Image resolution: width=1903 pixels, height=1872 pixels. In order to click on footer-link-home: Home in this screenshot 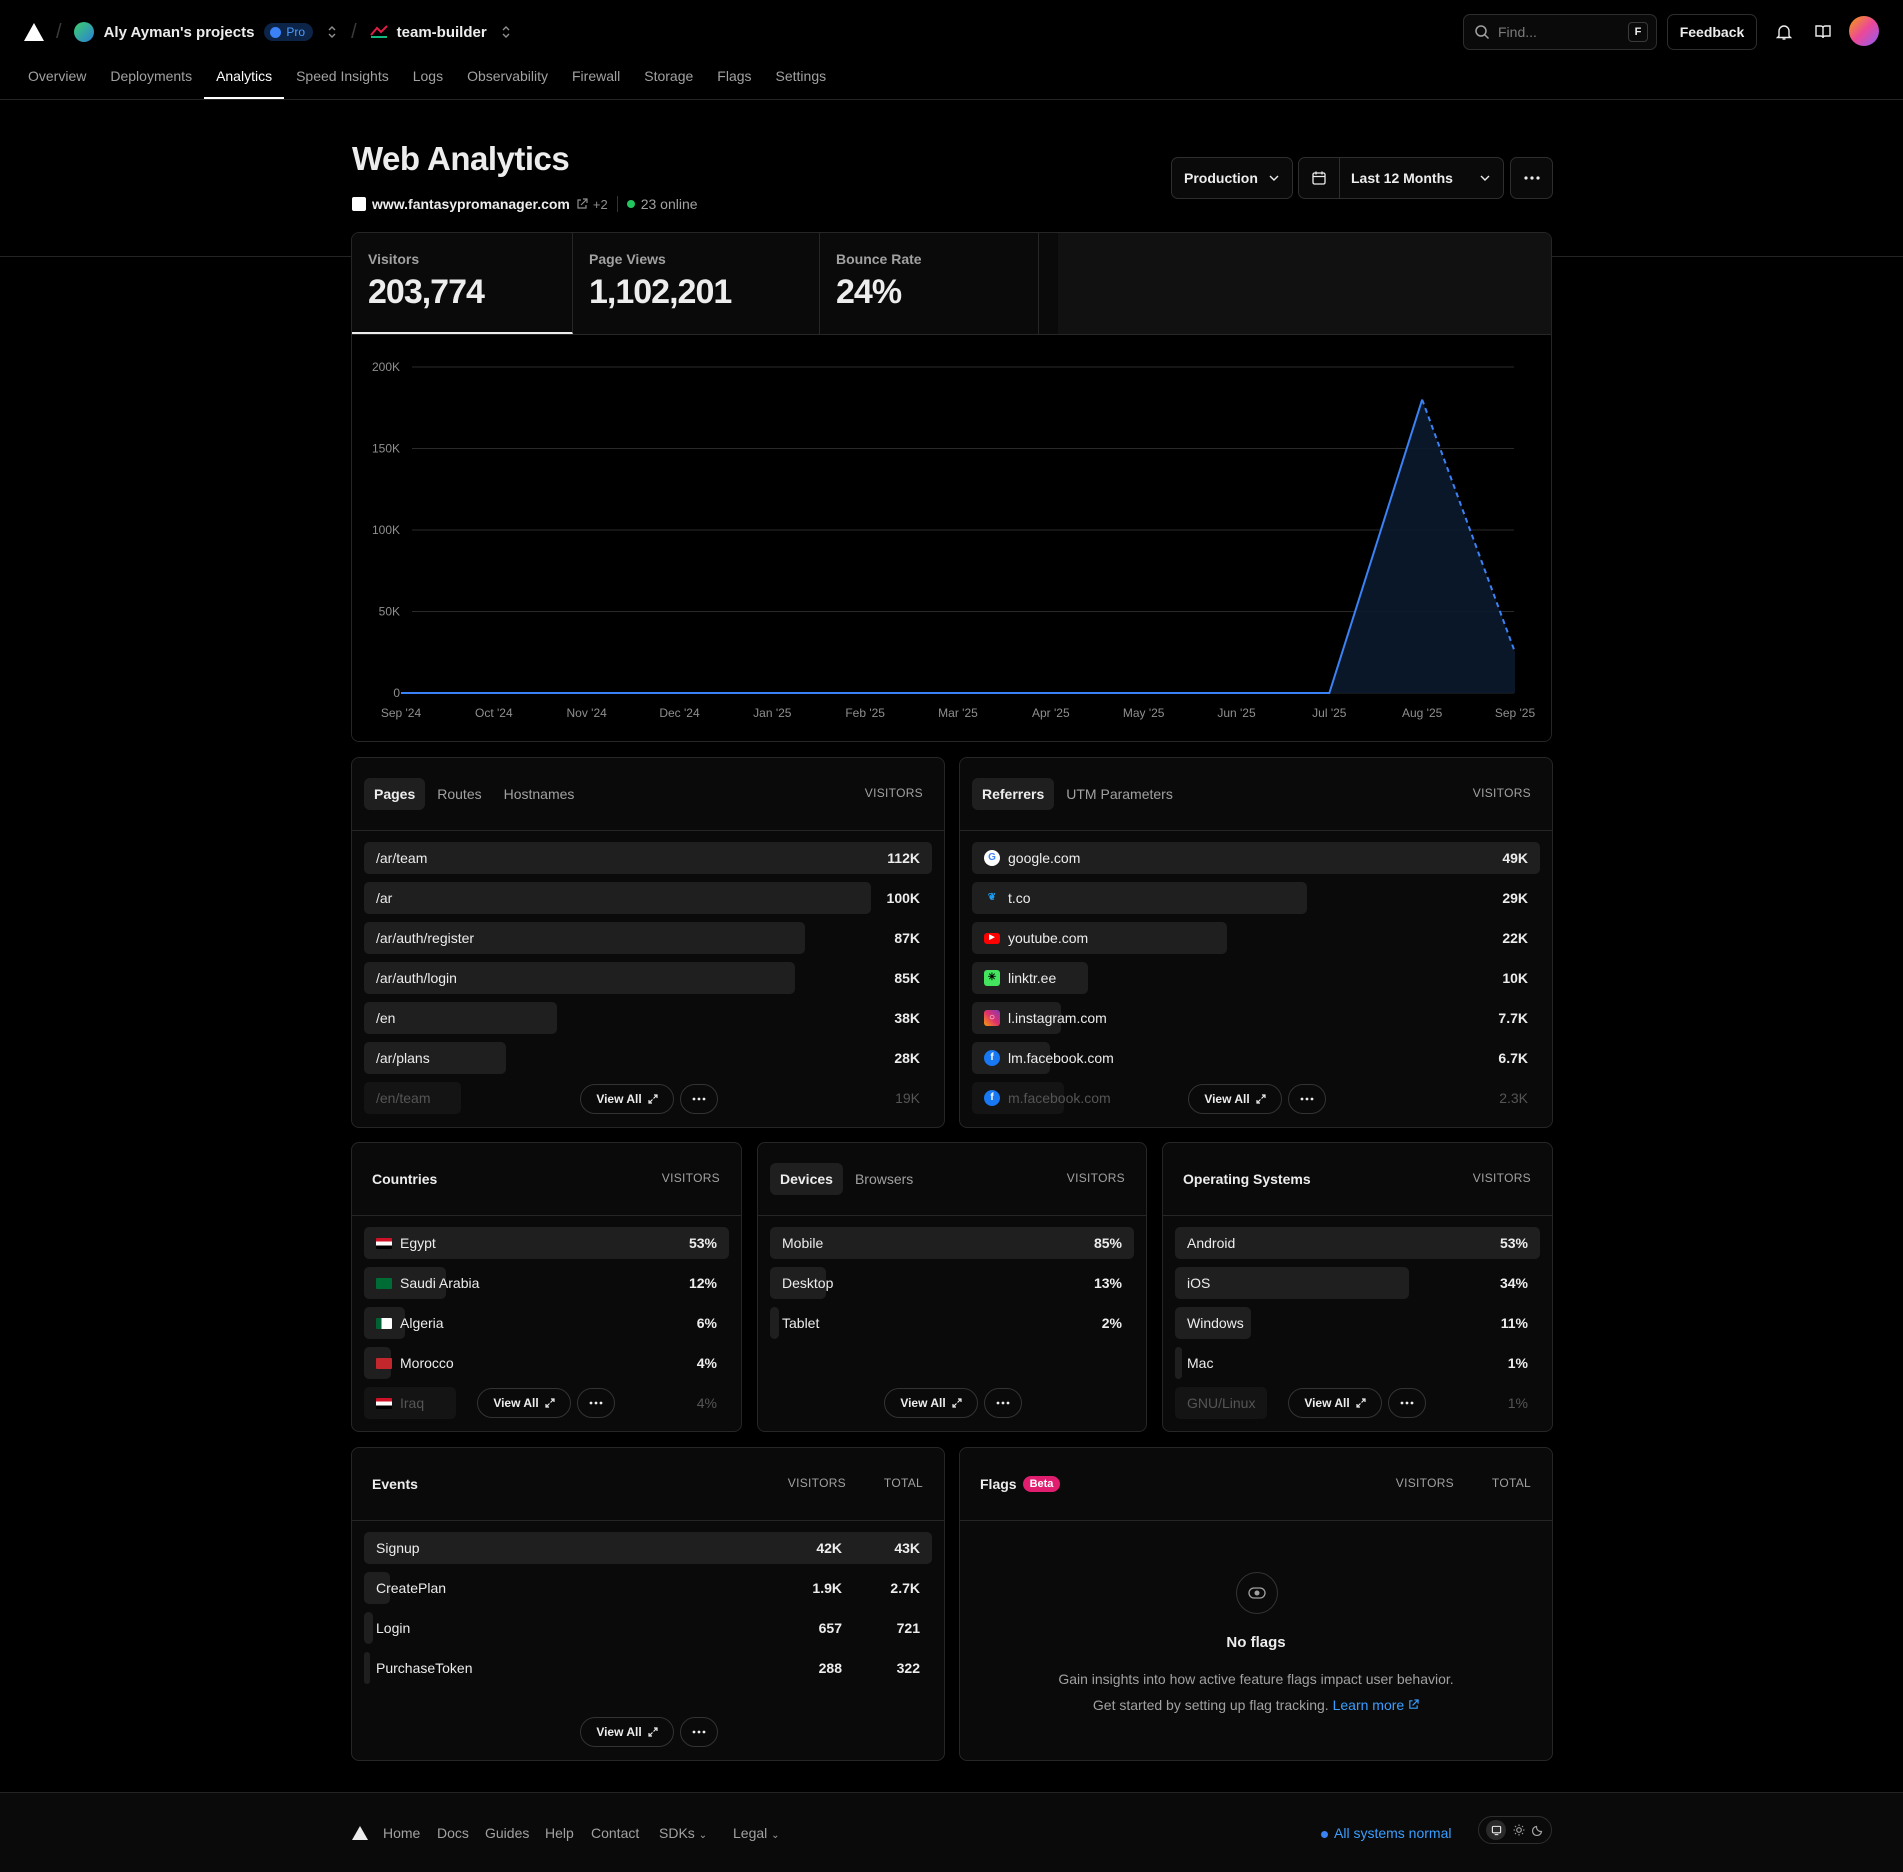, I will do `click(401, 1833)`.